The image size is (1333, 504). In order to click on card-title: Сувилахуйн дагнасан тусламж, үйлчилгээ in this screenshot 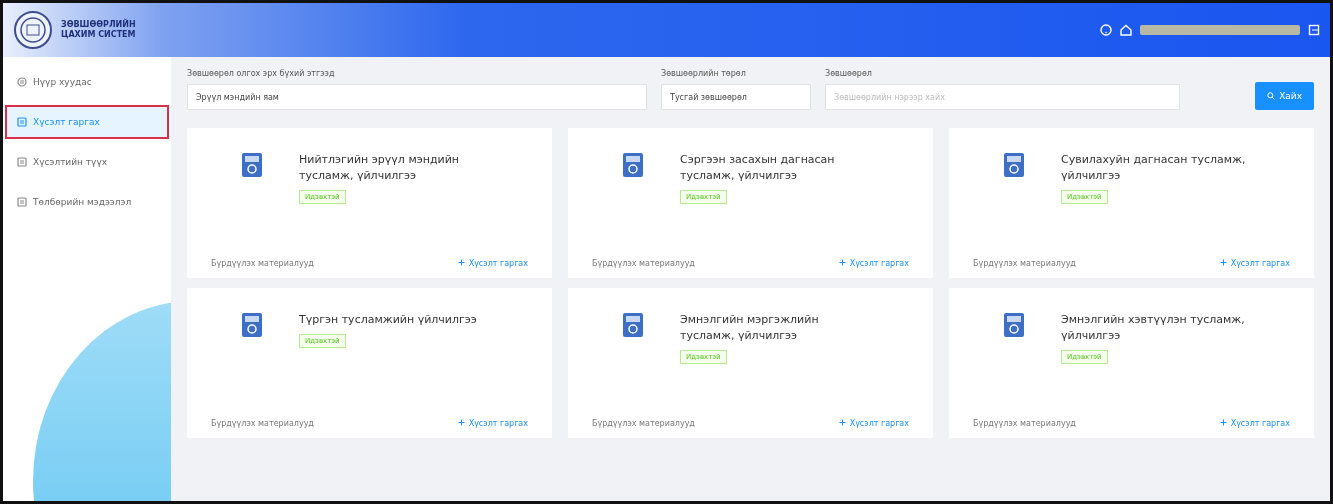, I will do `click(1154, 168)`.